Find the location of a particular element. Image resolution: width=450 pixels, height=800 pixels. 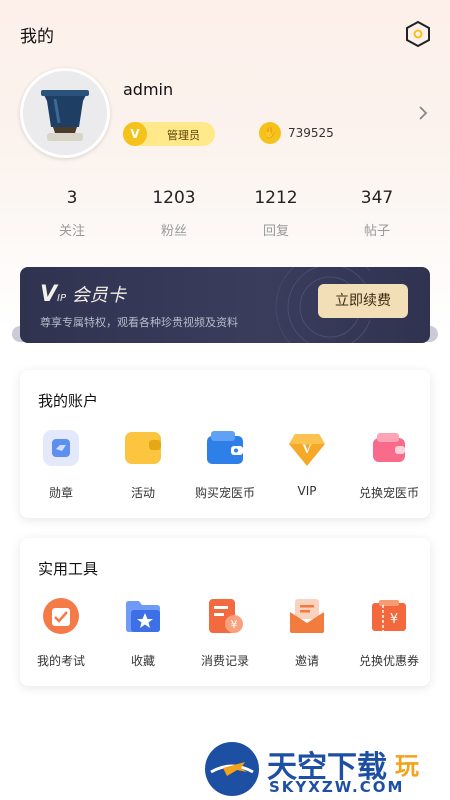

tools-item-coupon: ¥ 兑换优惠券 is located at coordinates (389, 632).